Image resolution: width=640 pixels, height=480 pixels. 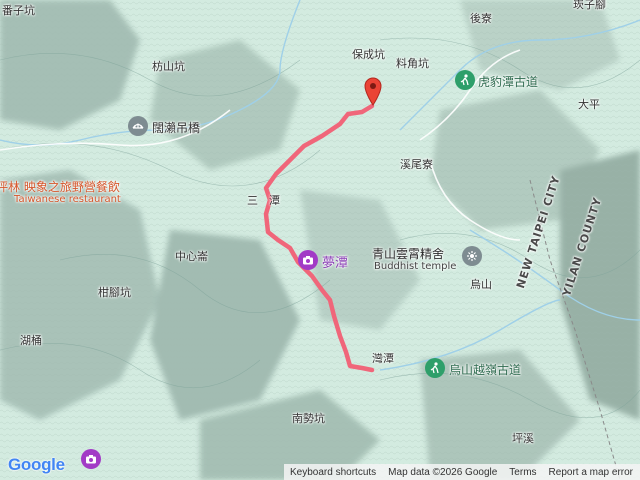 What do you see at coordinates (373, 91) in the screenshot?
I see `location-marker-icon` at bounding box center [373, 91].